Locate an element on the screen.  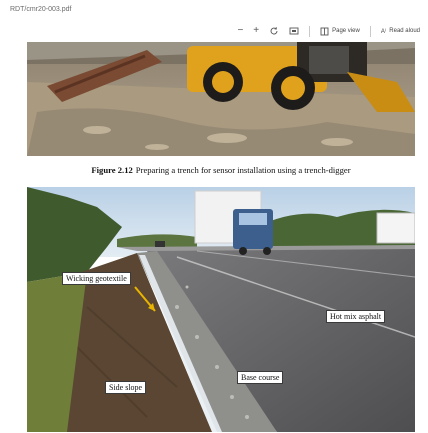
label-wicking-geotextile: Wicking geotextile is located at coordinates (96, 279).